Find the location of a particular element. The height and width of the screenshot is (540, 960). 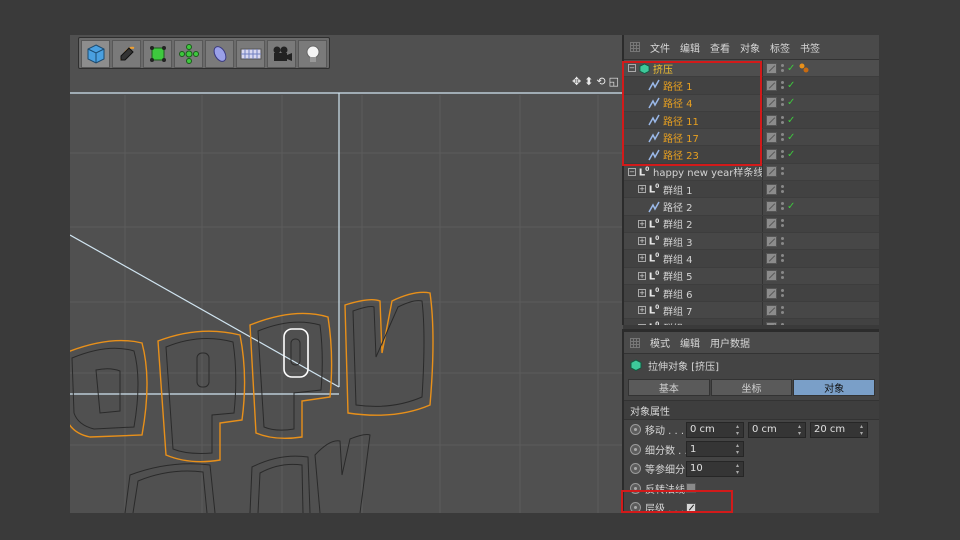

tree-row: + L0 群组 5 is located at coordinates (751, 276).